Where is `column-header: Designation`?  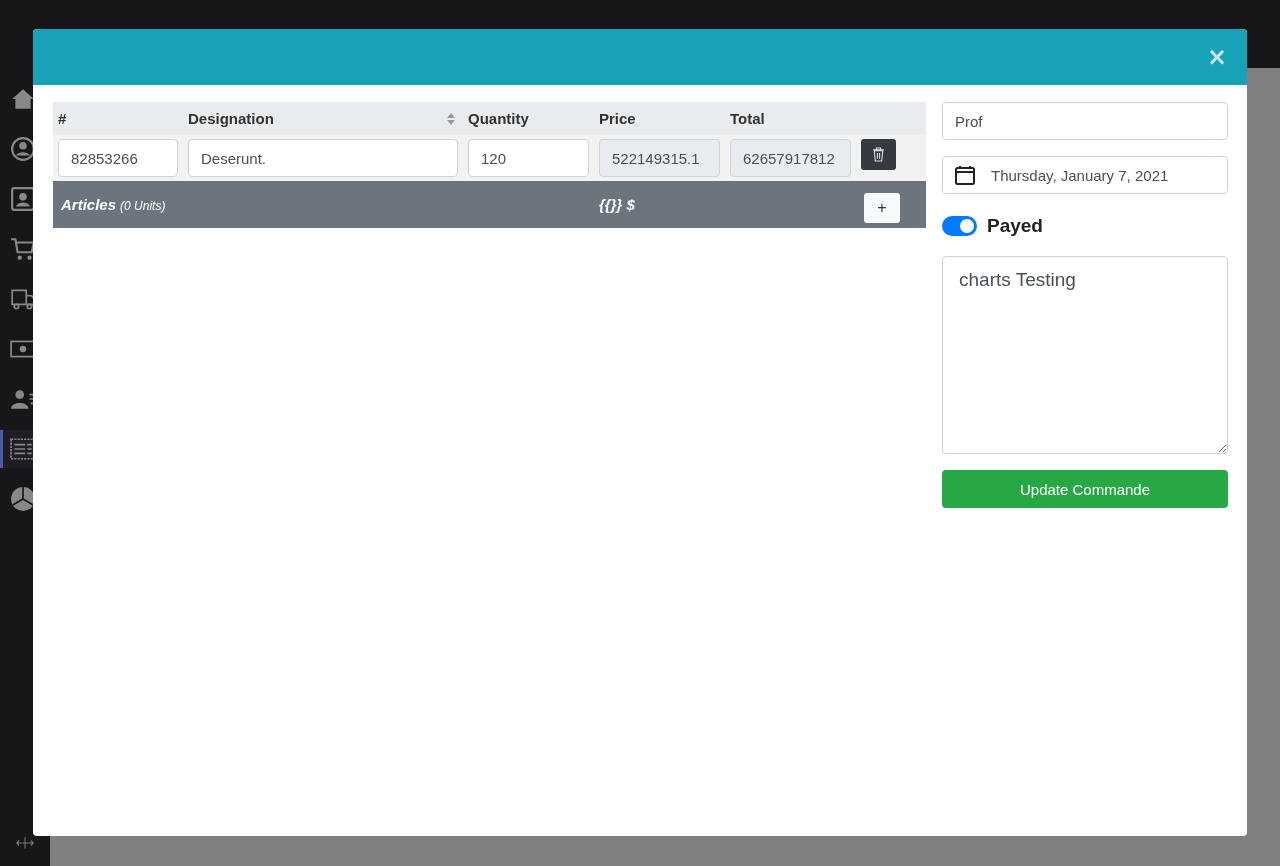
column-header: Designation is located at coordinates (231, 118).